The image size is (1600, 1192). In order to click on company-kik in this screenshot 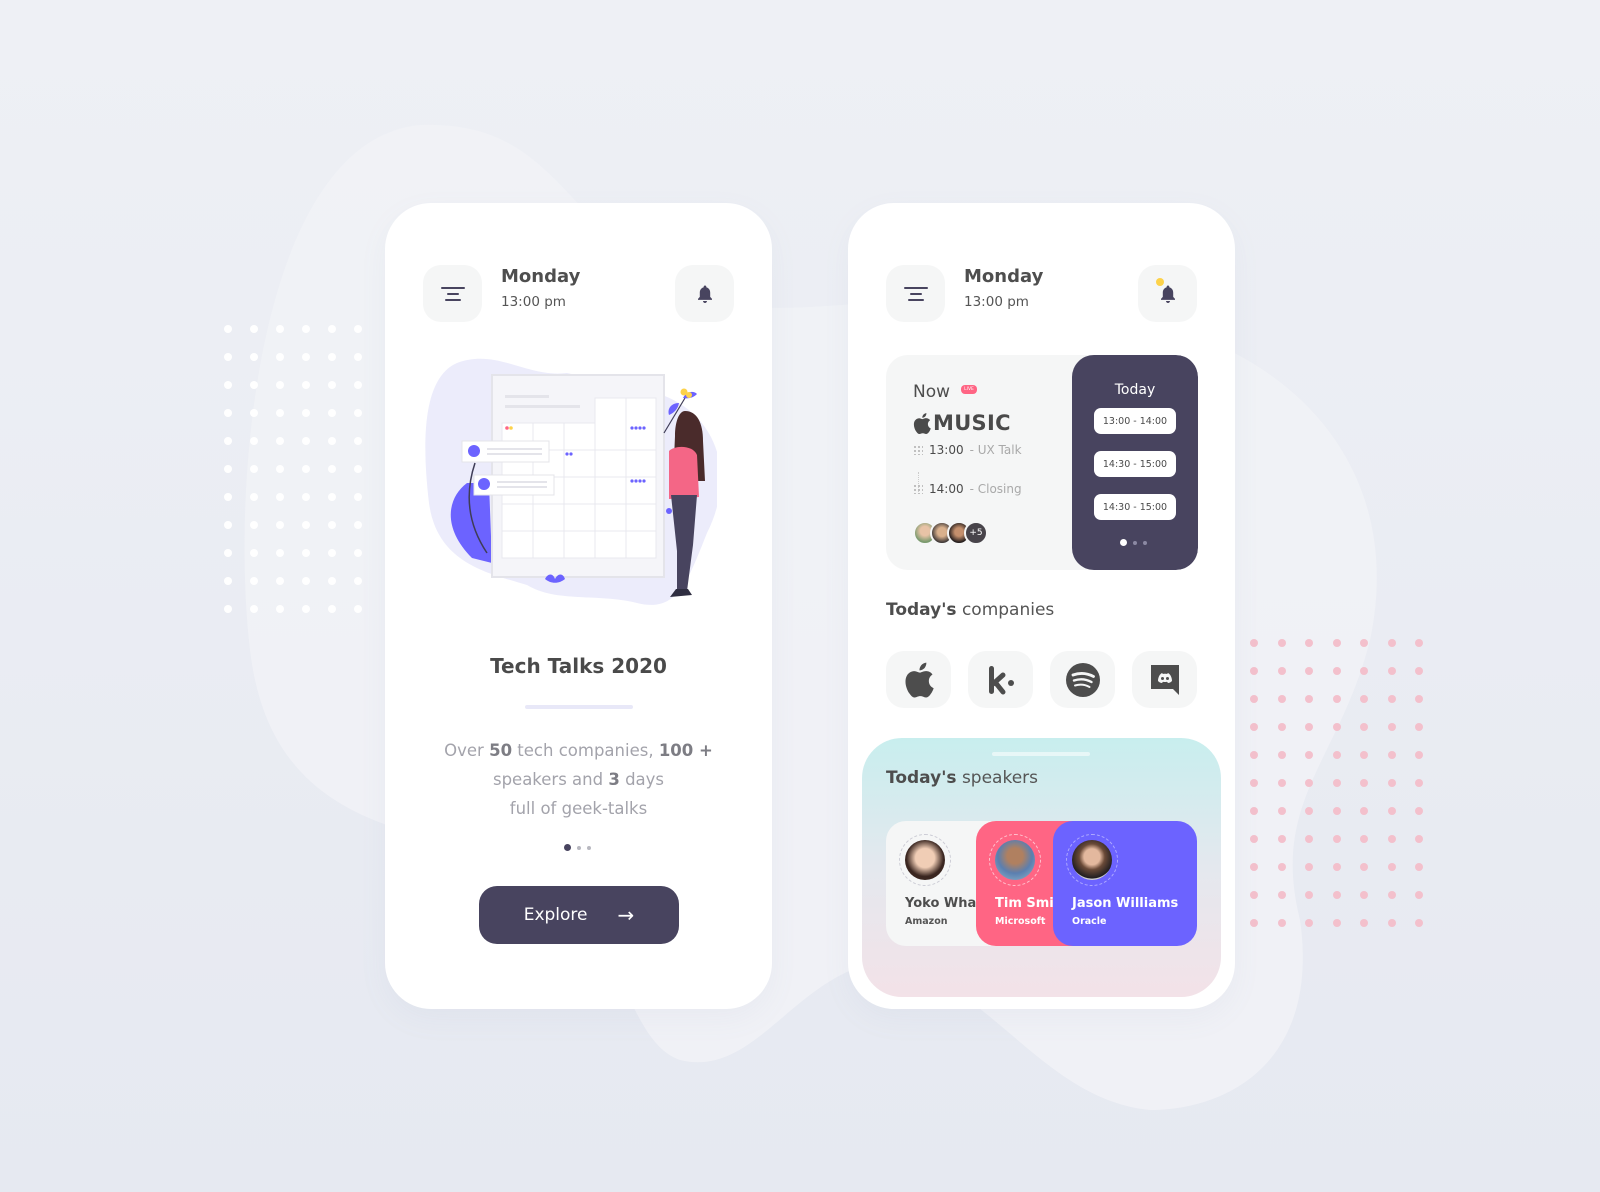, I will do `click(1000, 679)`.